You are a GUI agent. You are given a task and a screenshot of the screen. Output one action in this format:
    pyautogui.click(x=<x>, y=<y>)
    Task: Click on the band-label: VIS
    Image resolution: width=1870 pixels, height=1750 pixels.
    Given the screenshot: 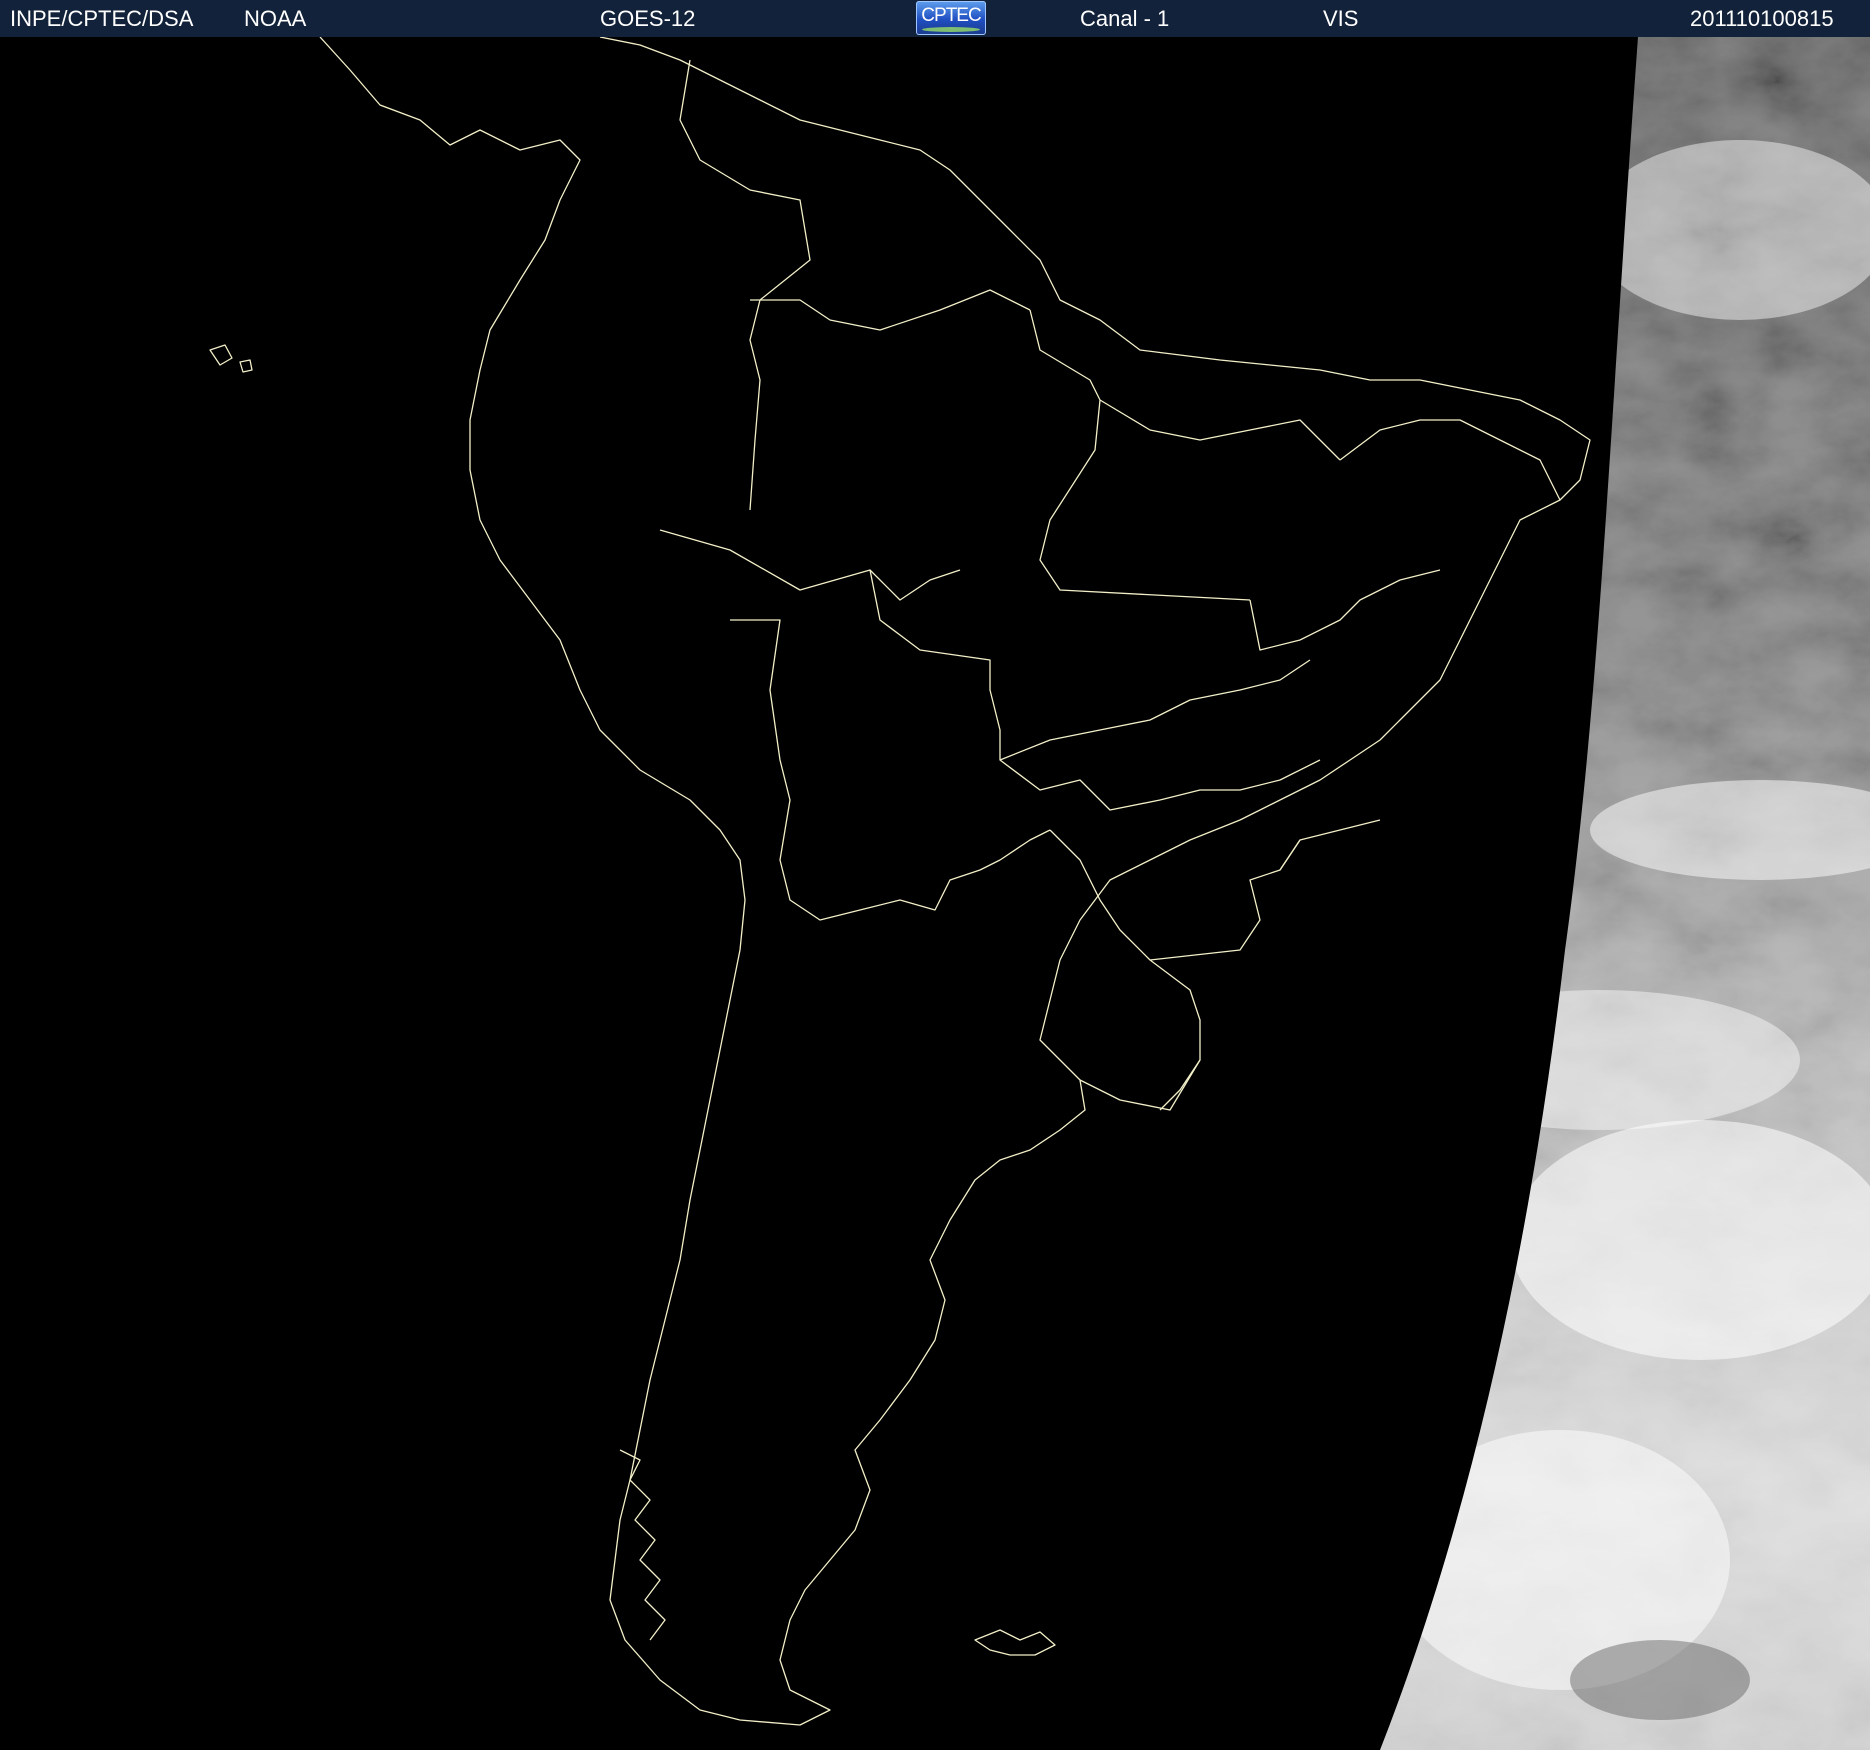 What is the action you would take?
    pyautogui.click(x=1341, y=18)
    